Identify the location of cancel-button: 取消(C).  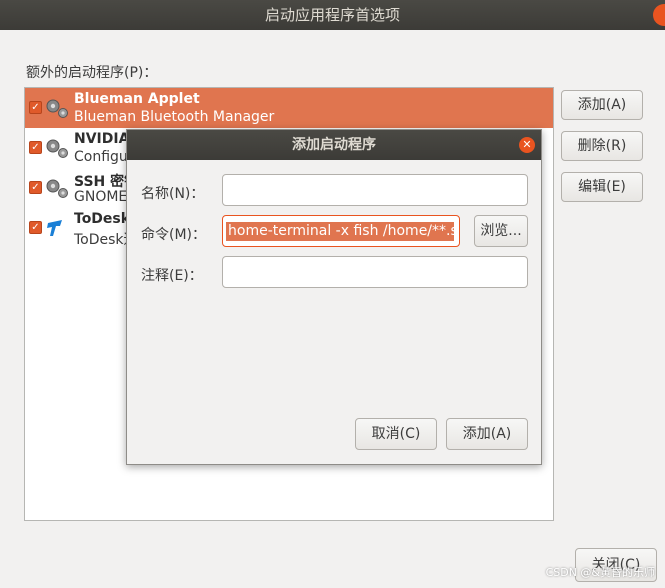
(396, 434).